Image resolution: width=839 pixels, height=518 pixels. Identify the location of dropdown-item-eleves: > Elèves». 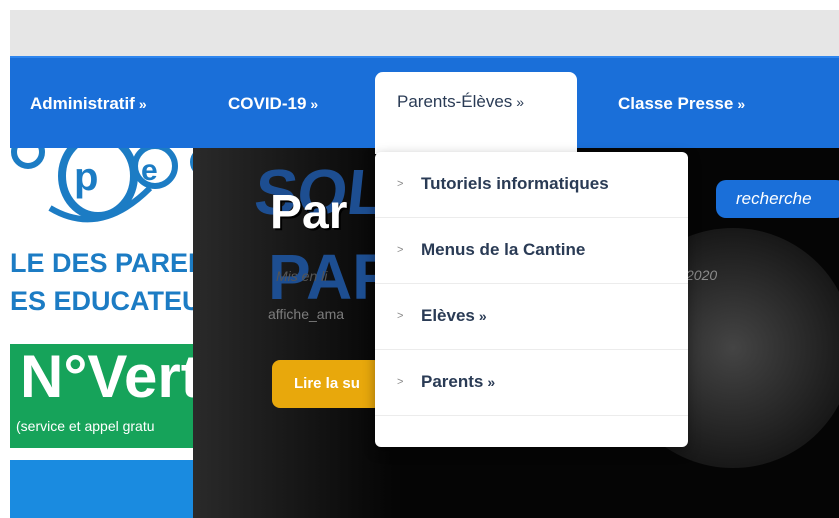
(531, 317).